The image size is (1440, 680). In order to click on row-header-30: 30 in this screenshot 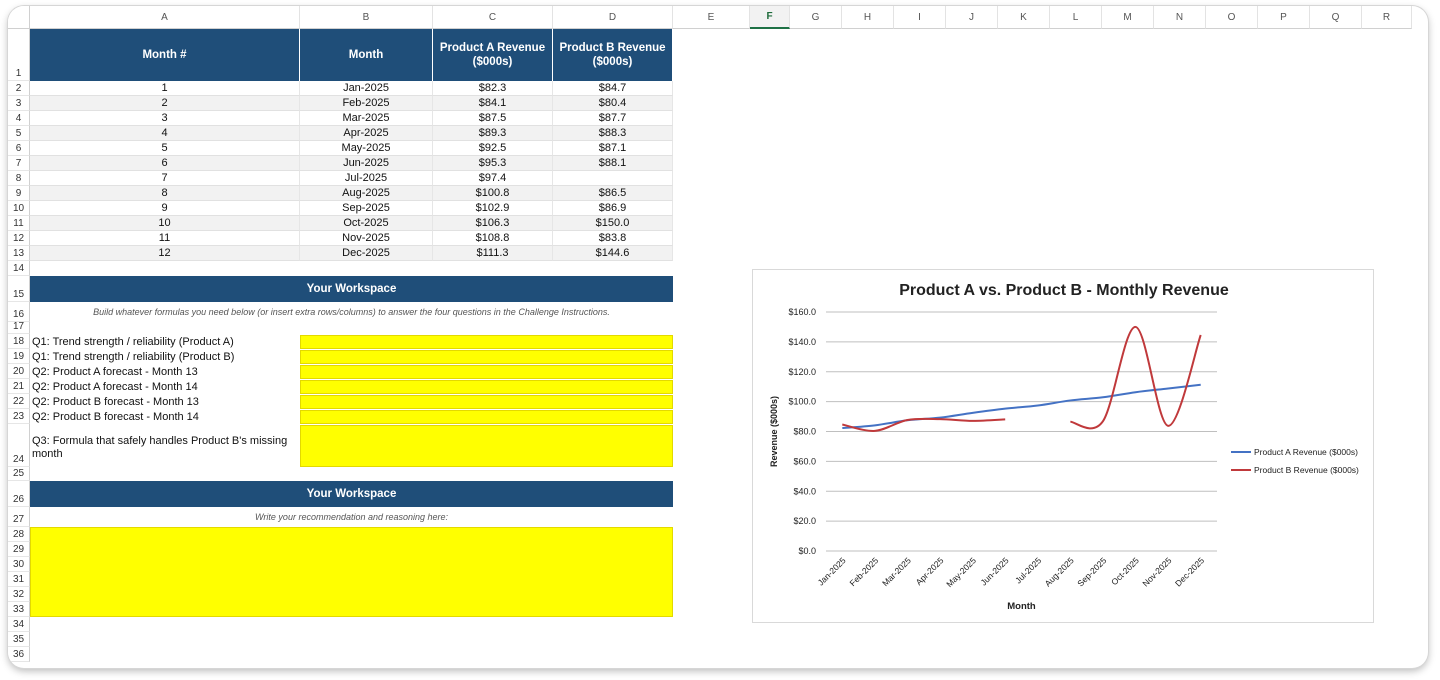, I will do `click(19, 564)`.